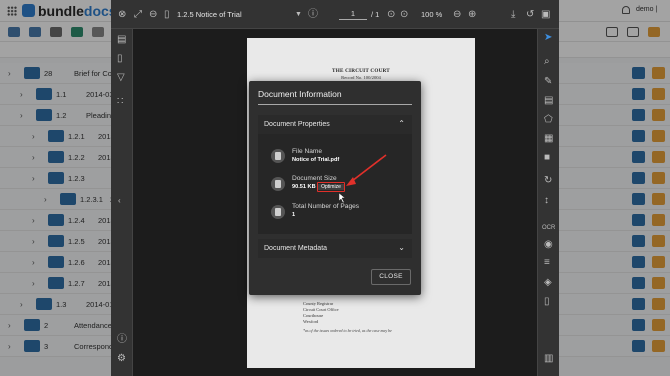 Image resolution: width=670 pixels, height=376 pixels. Describe the element at coordinates (342, 198) in the screenshot. I see `mouse-cursor-icon` at that location.